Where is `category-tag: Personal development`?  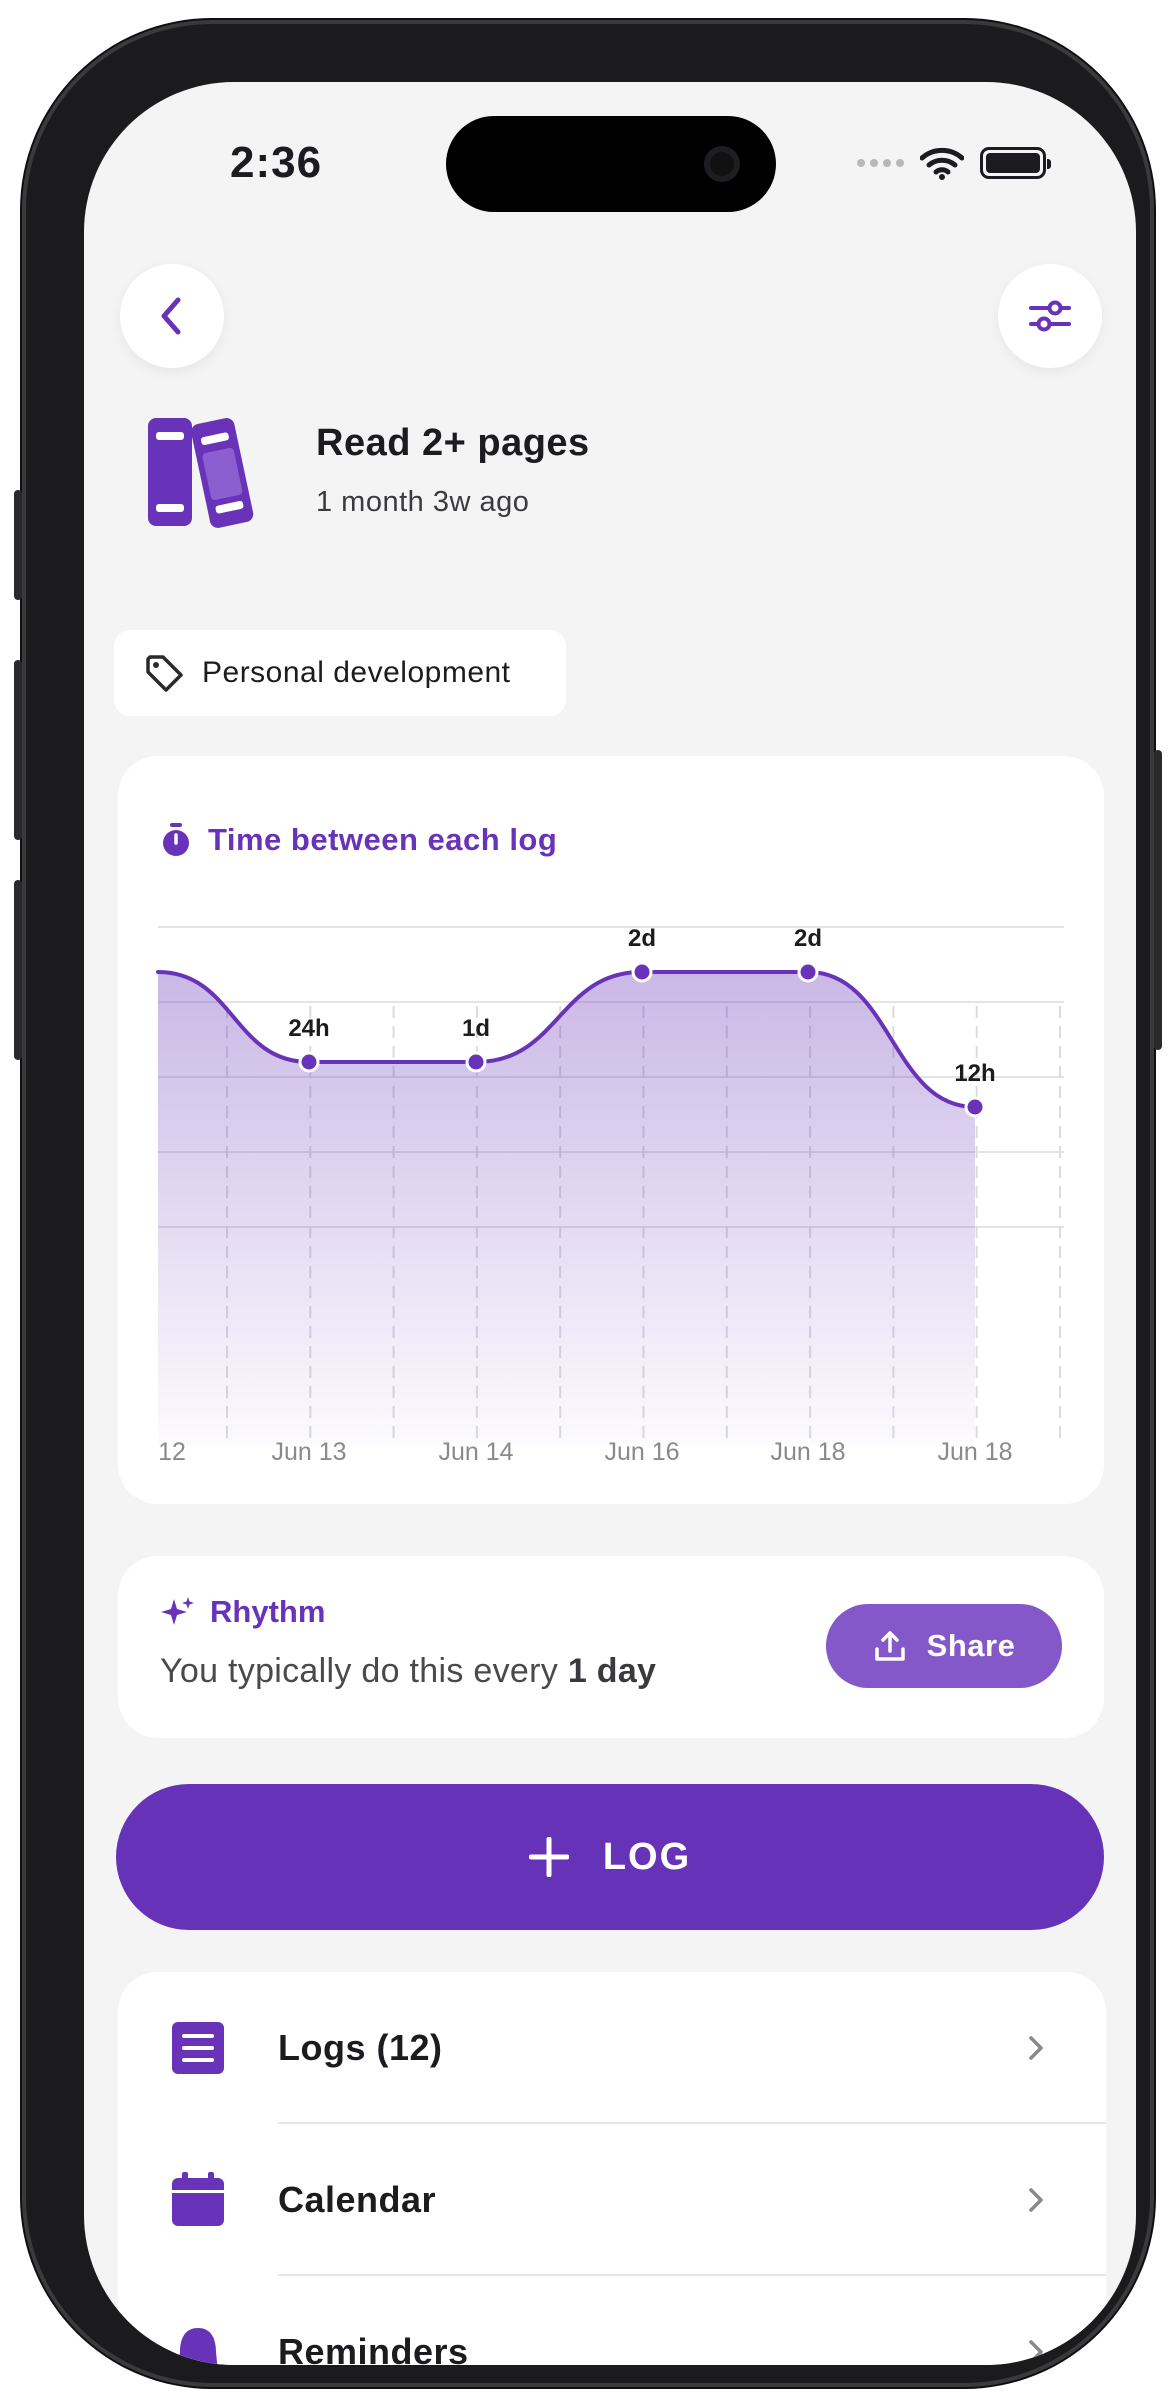
category-tag: Personal development is located at coordinates (340, 673).